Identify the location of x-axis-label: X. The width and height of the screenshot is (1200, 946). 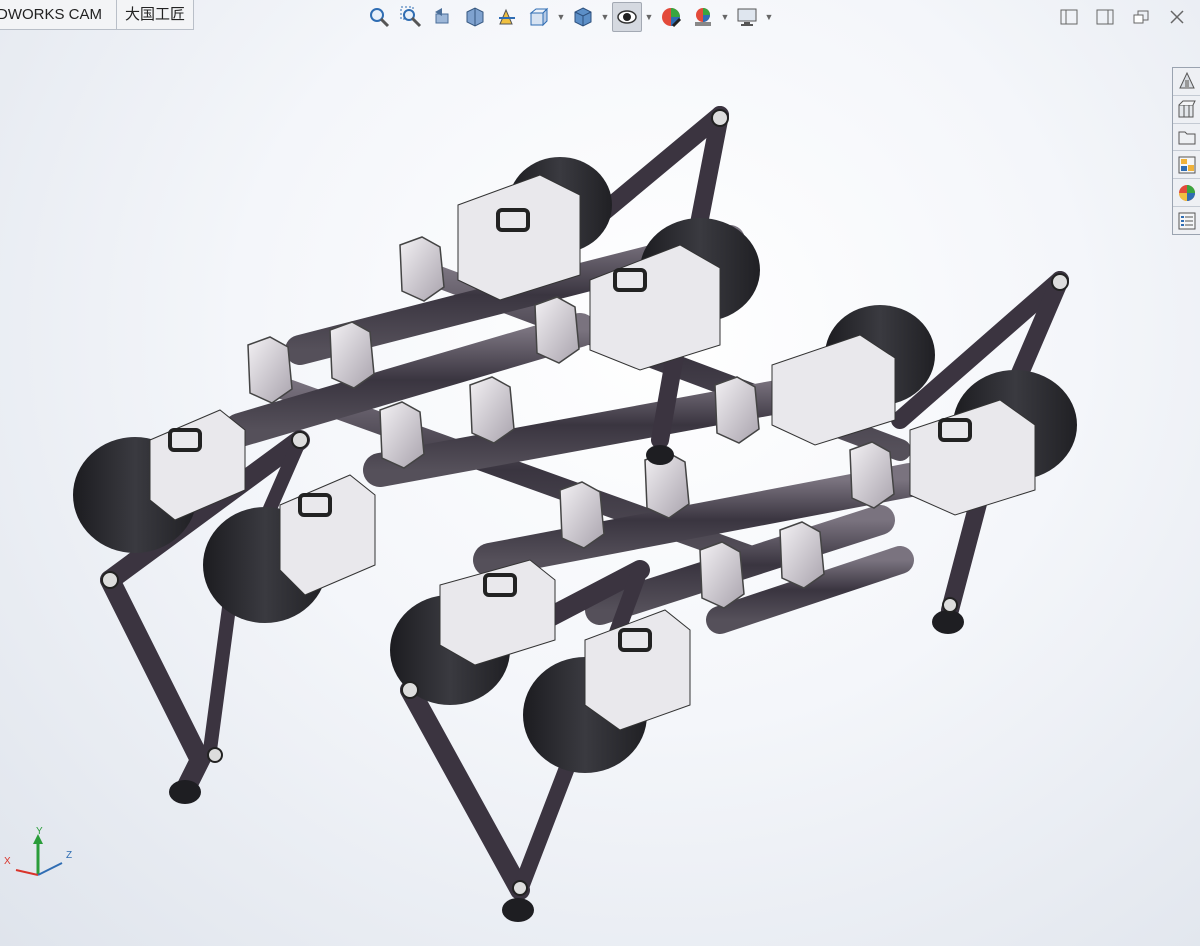
(7, 861).